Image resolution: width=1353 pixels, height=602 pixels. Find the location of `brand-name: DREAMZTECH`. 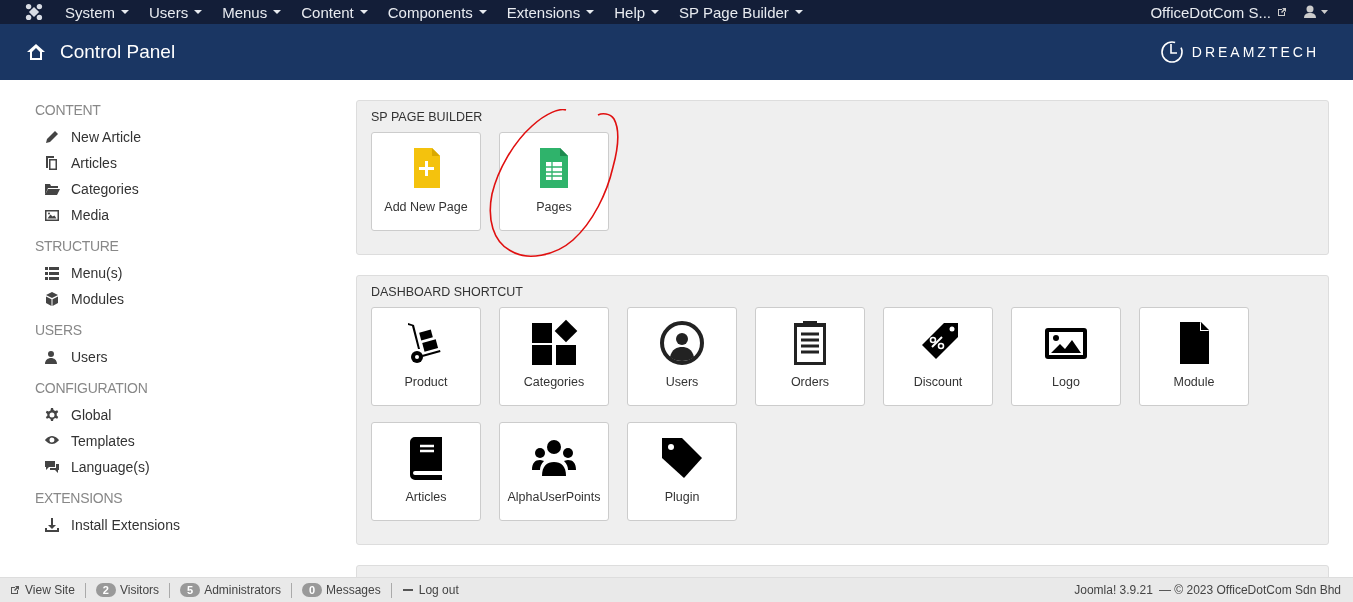

brand-name: DREAMZTECH is located at coordinates (1255, 52).